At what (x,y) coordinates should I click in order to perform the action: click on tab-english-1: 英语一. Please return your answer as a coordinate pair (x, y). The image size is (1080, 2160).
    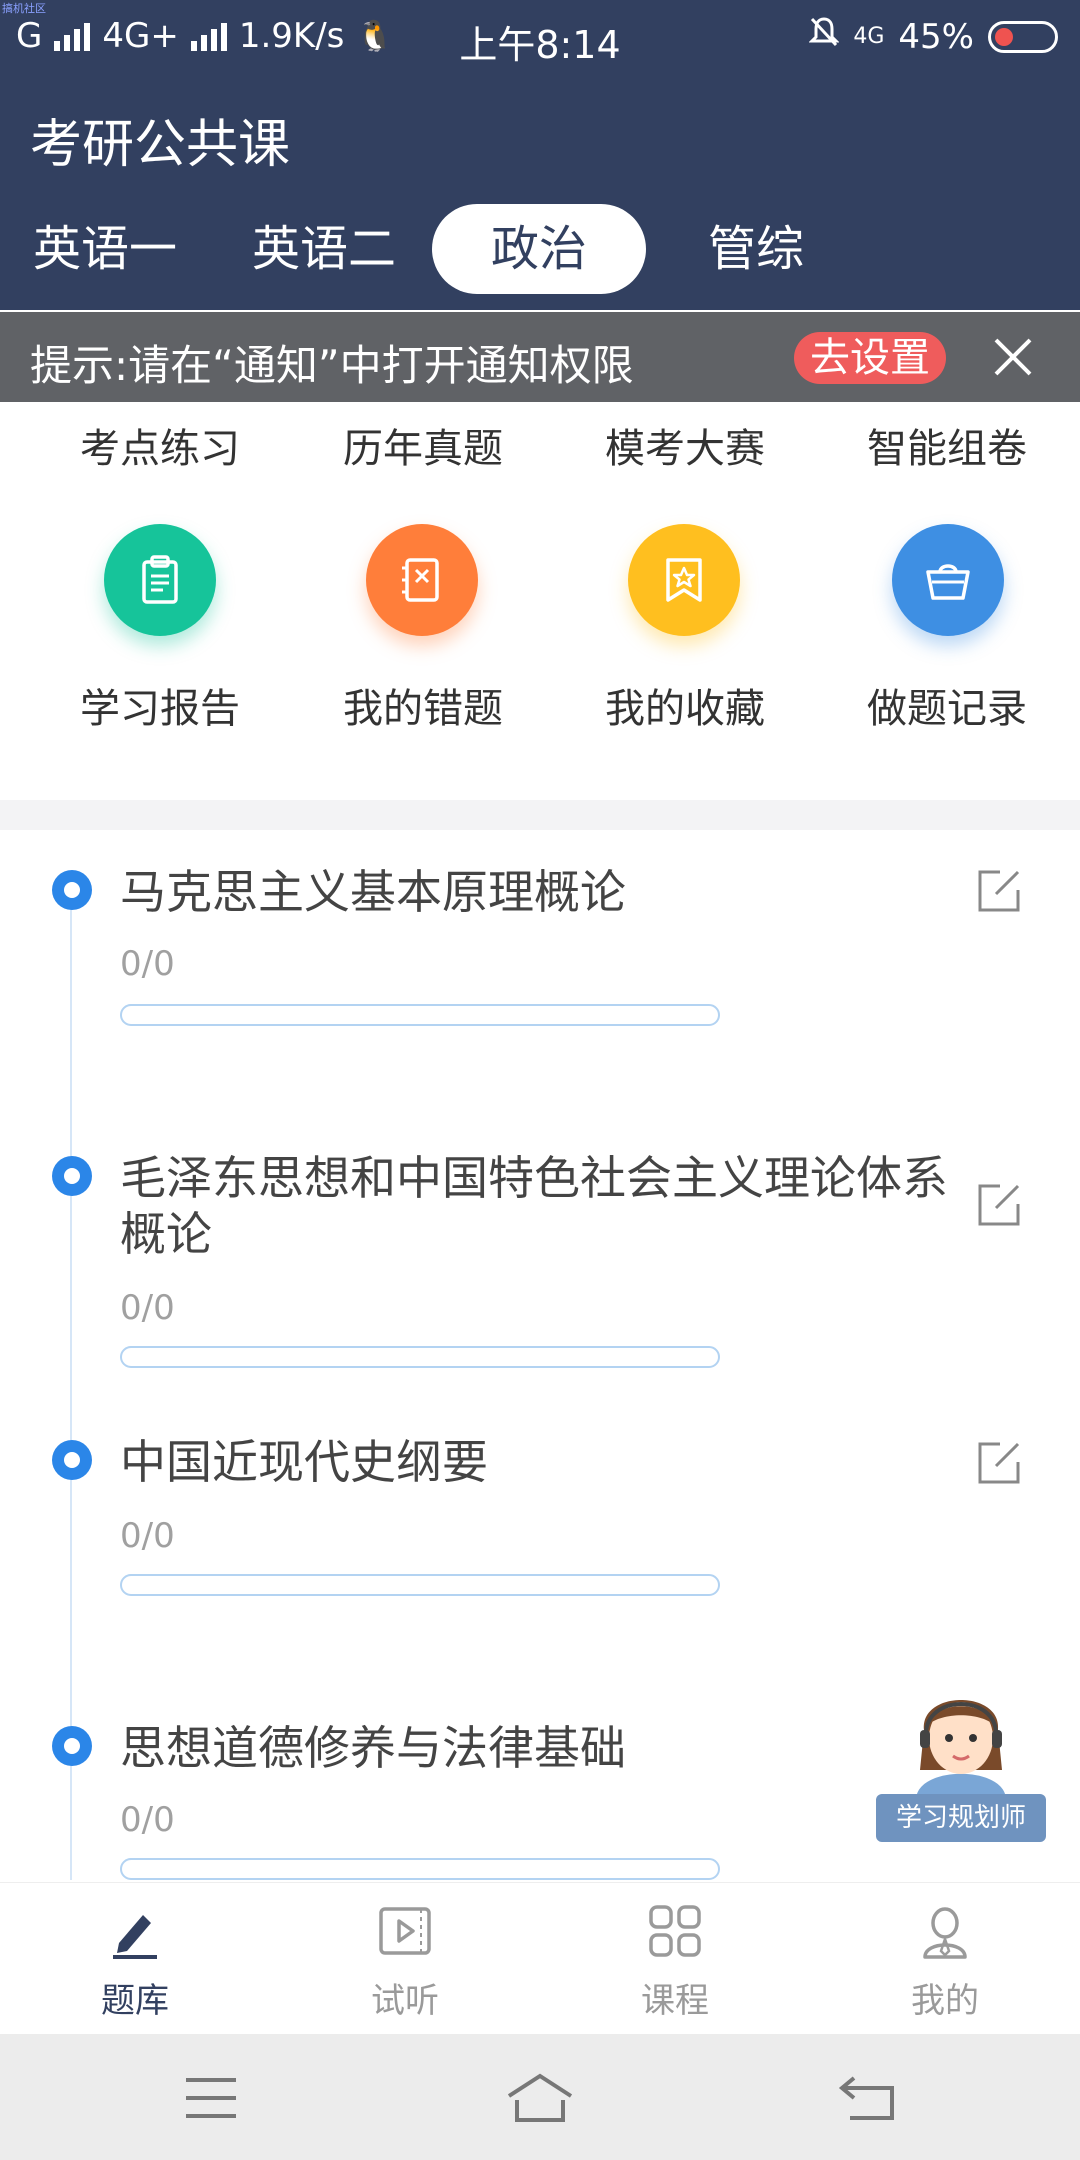
    Looking at the image, I should click on (105, 249).